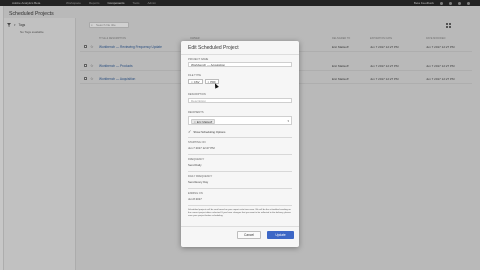  What do you see at coordinates (249, 235) in the screenshot?
I see `cancel-button: Cancel` at bounding box center [249, 235].